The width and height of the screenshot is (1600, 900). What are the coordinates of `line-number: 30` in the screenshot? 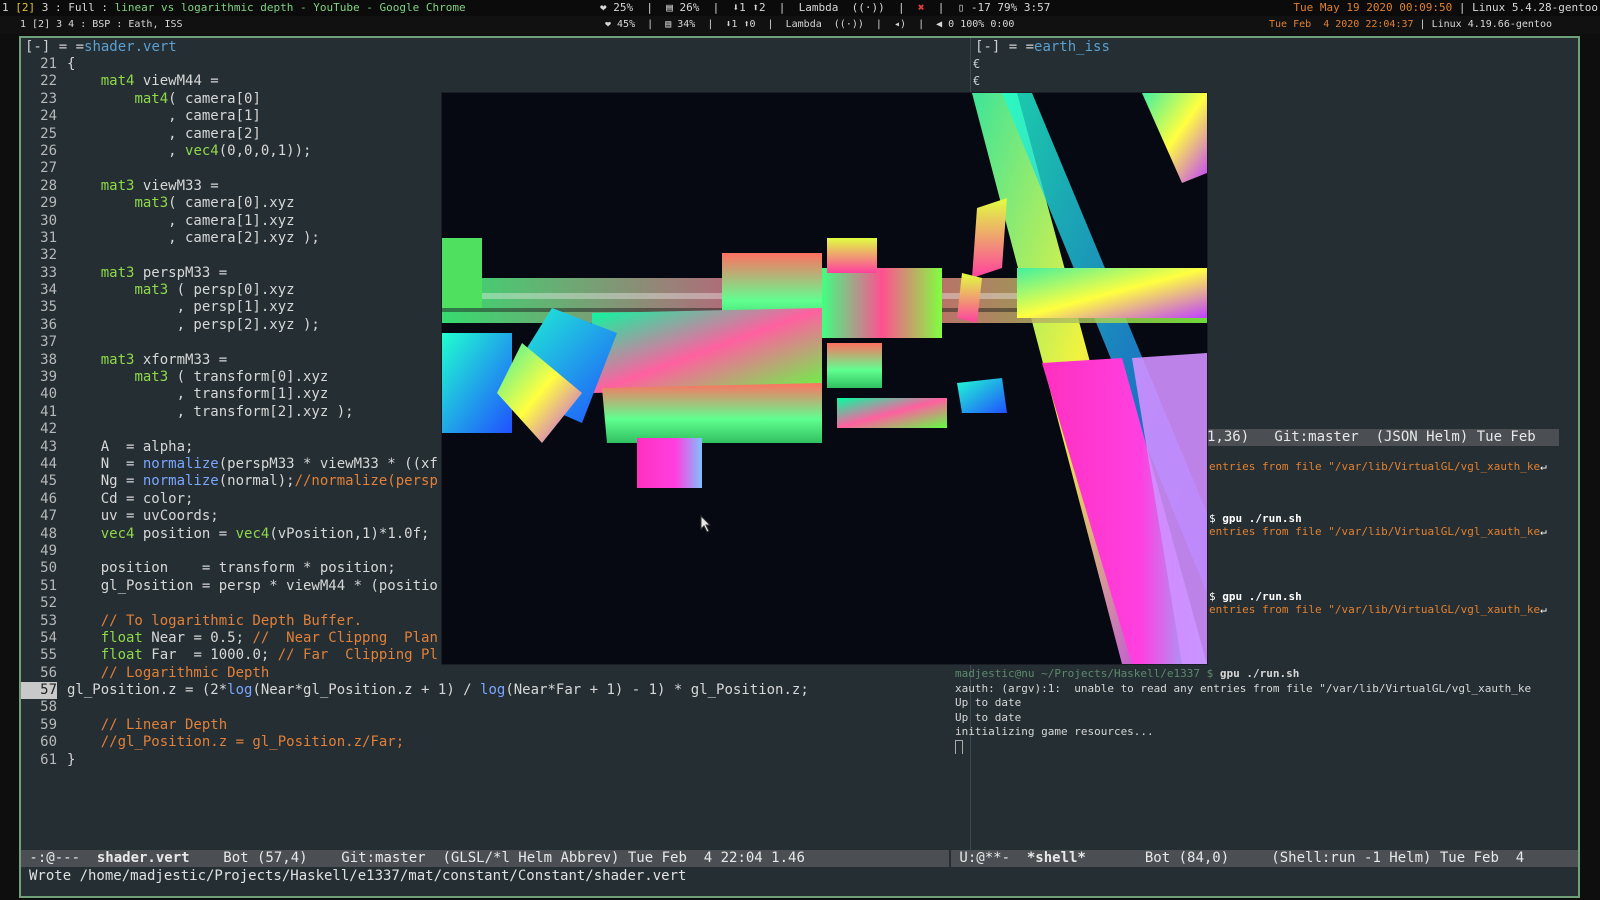 It's located at (48, 220).